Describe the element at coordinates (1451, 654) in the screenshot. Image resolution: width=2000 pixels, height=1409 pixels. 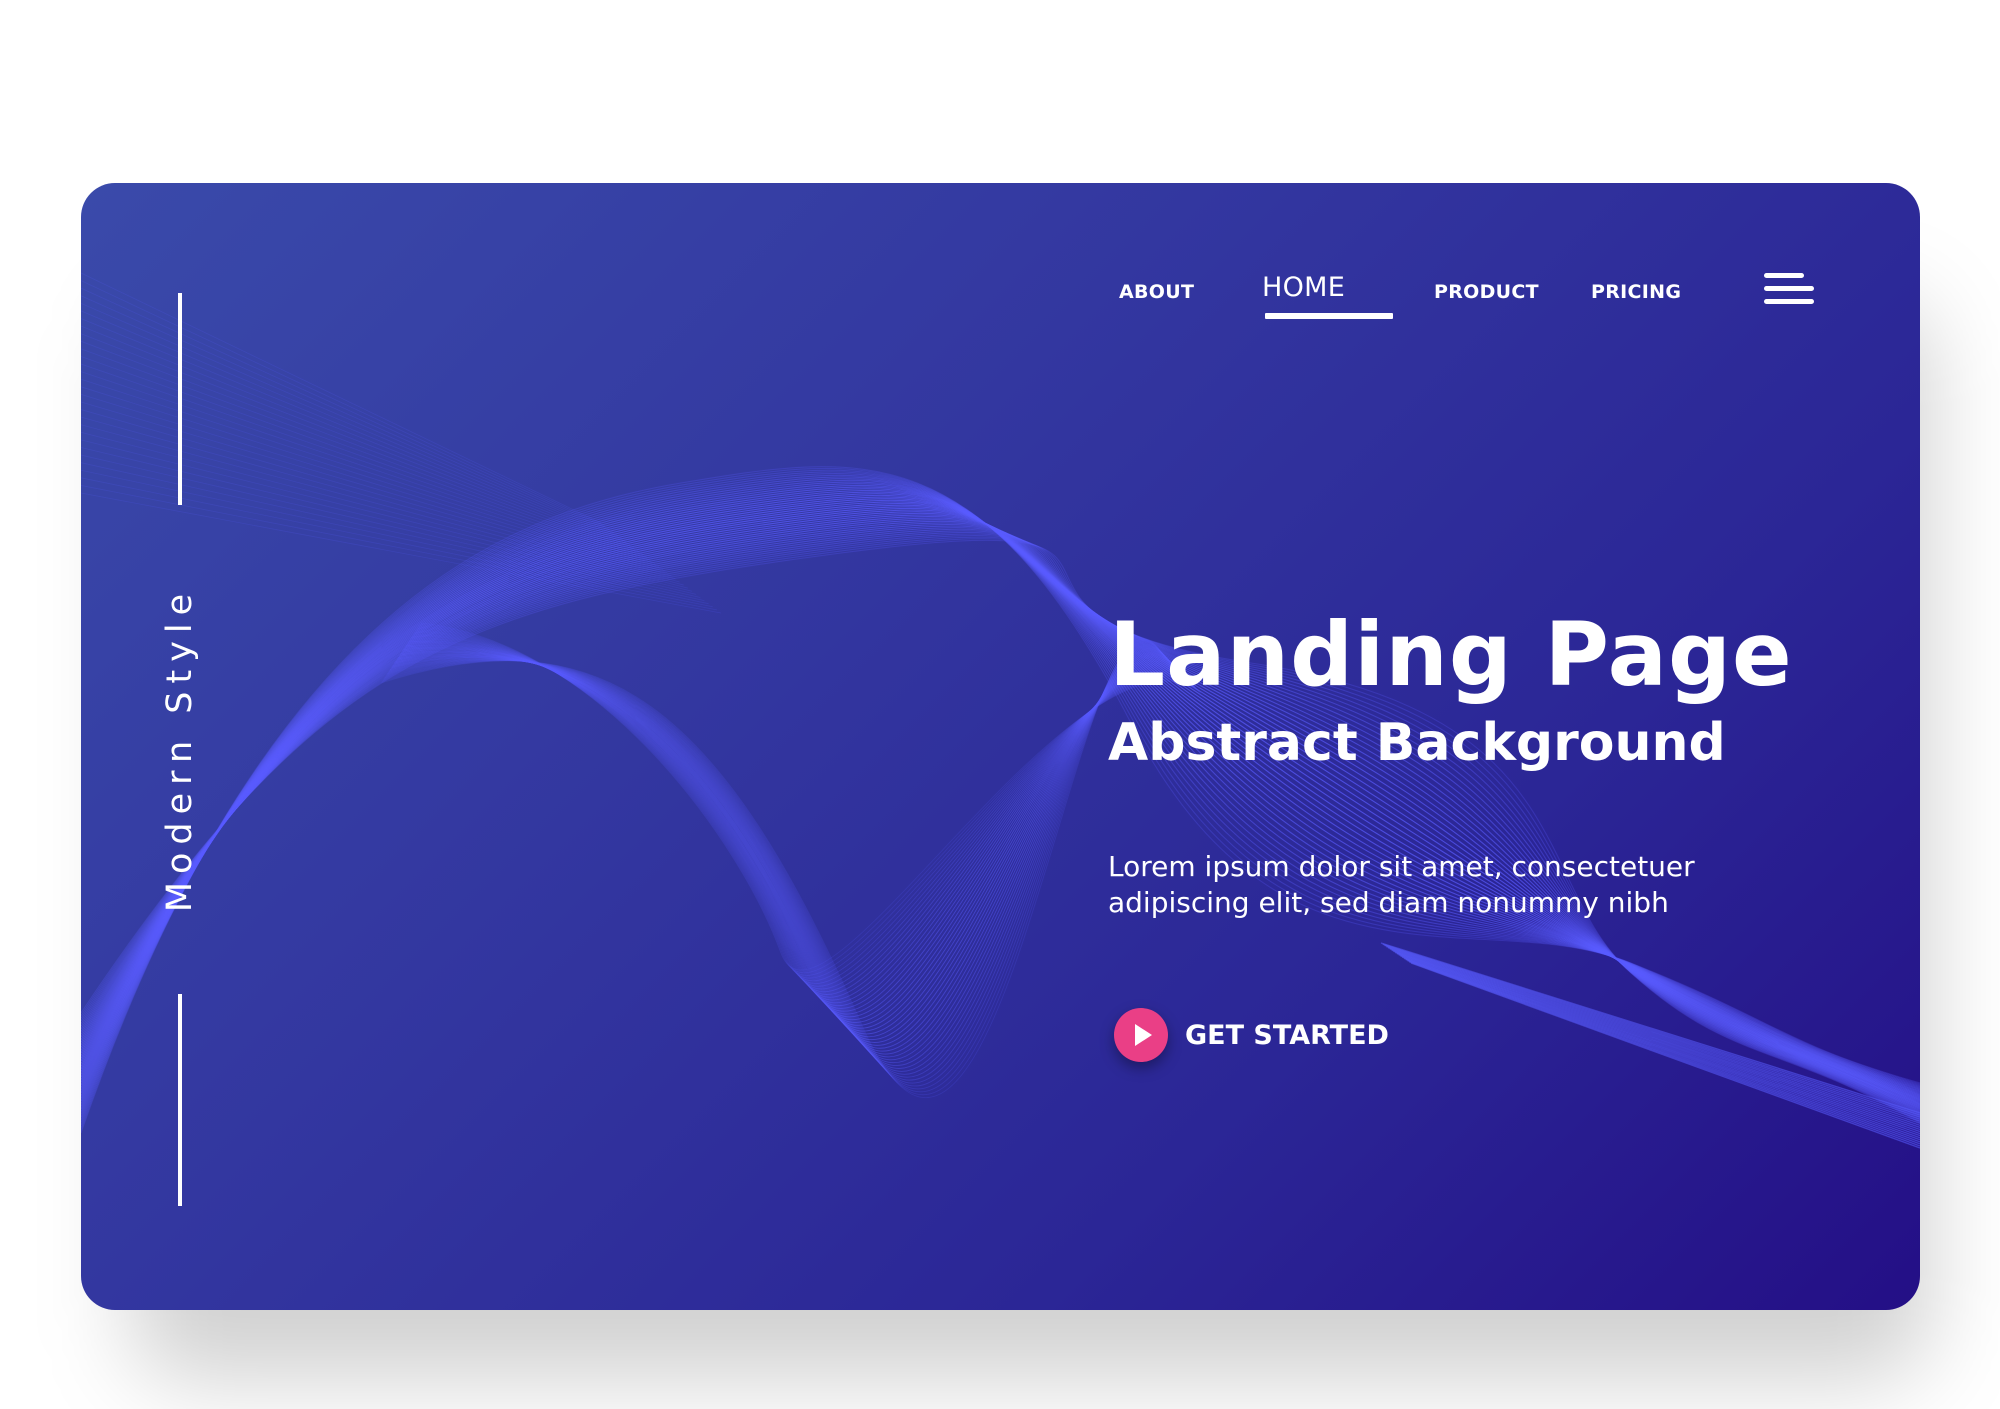
I see `hero-title: Landing Page` at that location.